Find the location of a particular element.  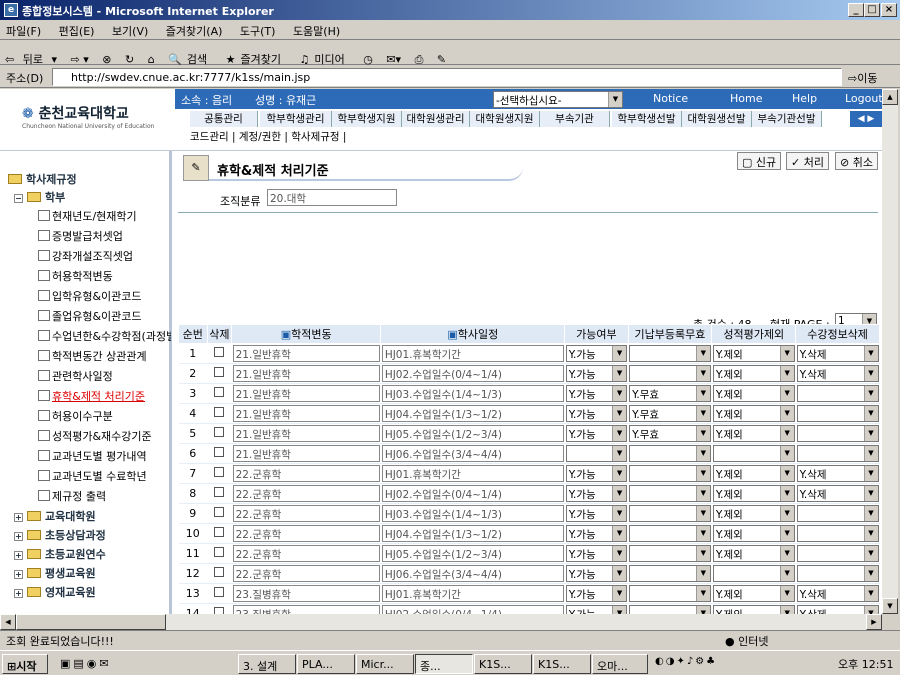

tray-icons: ◐◑✦♪⚙♣ is located at coordinates (686, 661).